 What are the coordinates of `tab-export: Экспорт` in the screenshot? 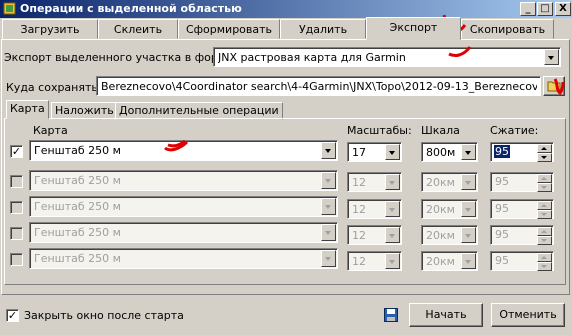 It's located at (413, 28).